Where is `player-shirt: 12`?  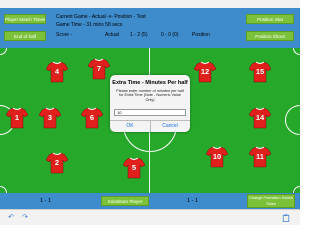 player-shirt: 12 is located at coordinates (205, 72).